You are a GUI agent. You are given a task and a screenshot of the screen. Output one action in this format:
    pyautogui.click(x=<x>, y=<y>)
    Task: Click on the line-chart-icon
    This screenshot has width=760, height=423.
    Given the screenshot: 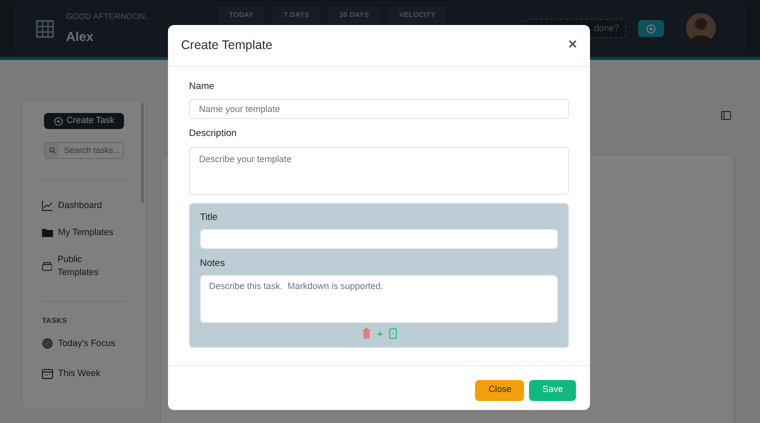 What is the action you would take?
    pyautogui.click(x=47, y=205)
    